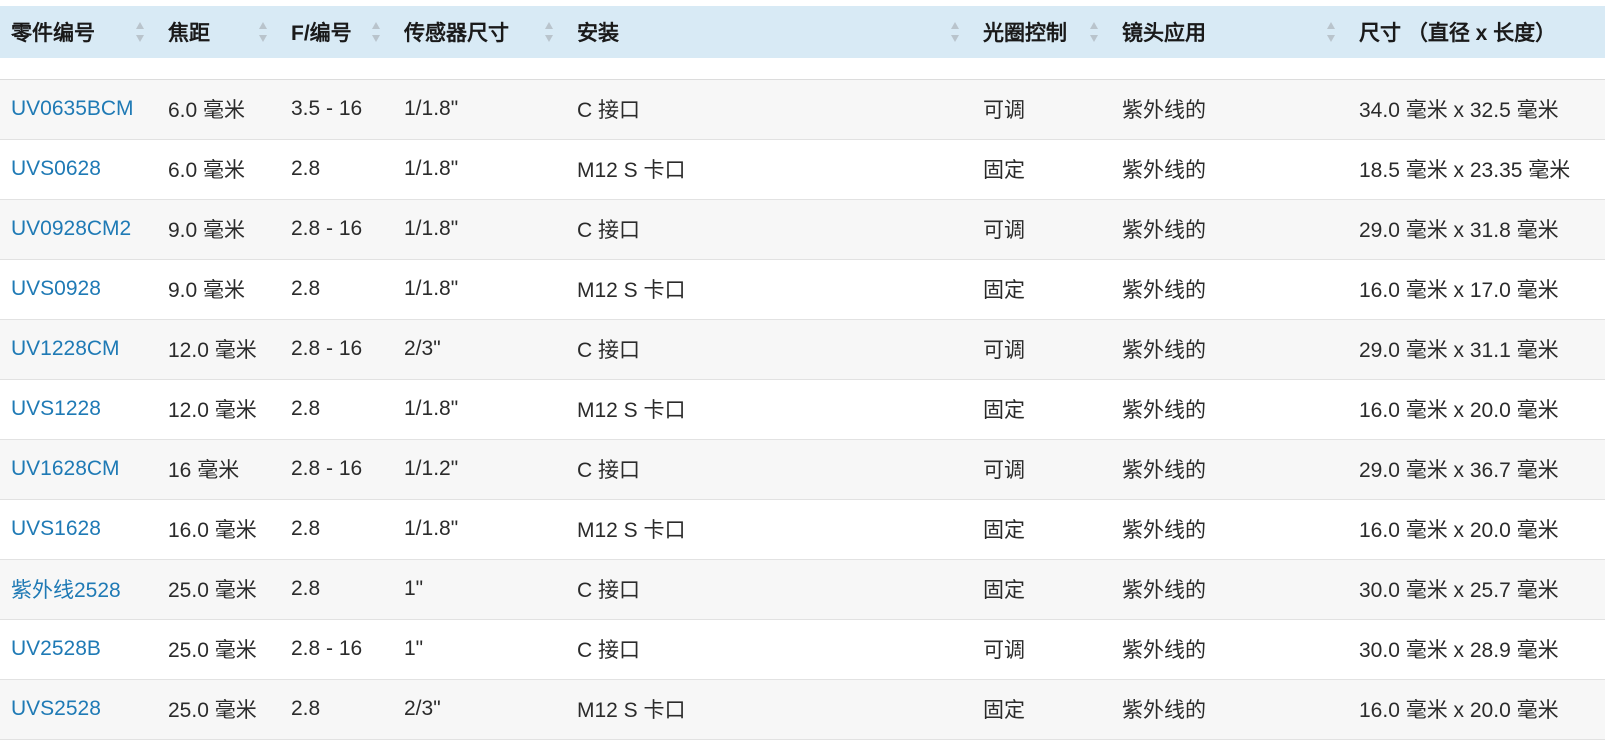 The width and height of the screenshot is (1605, 750). What do you see at coordinates (78, 32) in the screenshot?
I see `column-header-part-number: 零件编号` at bounding box center [78, 32].